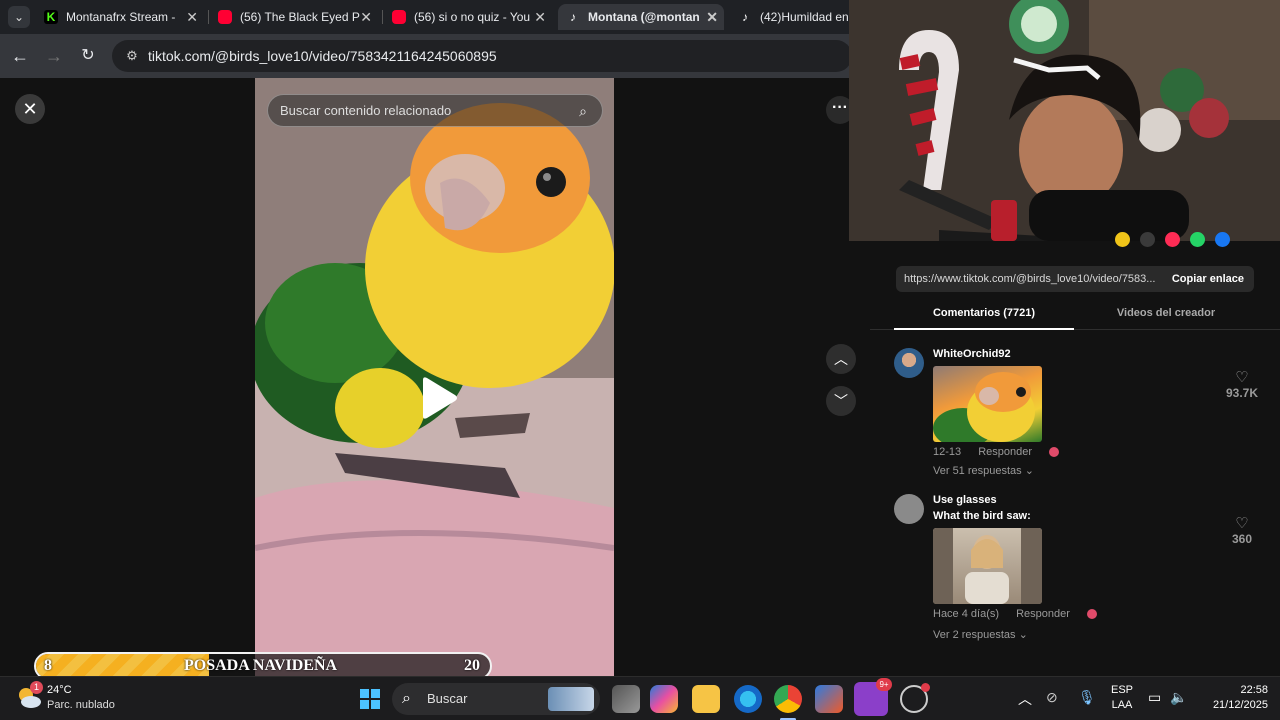 The width and height of the screenshot is (1280, 720). Describe the element at coordinates (841, 359) in the screenshot. I see `previous-video-icon: ︿` at that location.